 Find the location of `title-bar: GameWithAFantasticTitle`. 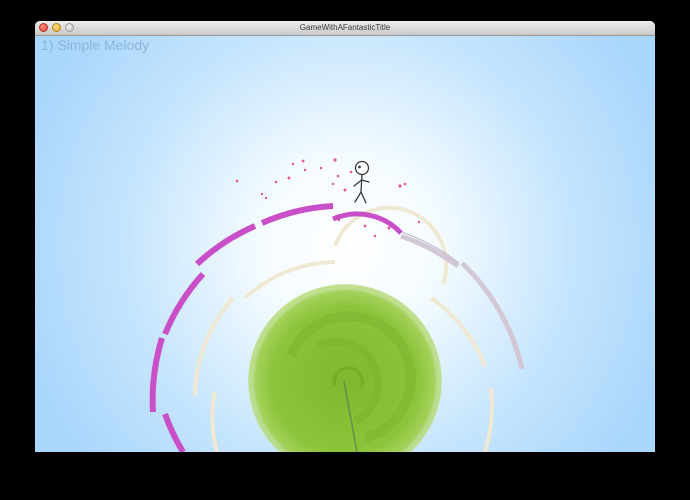

title-bar: GameWithAFantasticTitle is located at coordinates (345, 28).